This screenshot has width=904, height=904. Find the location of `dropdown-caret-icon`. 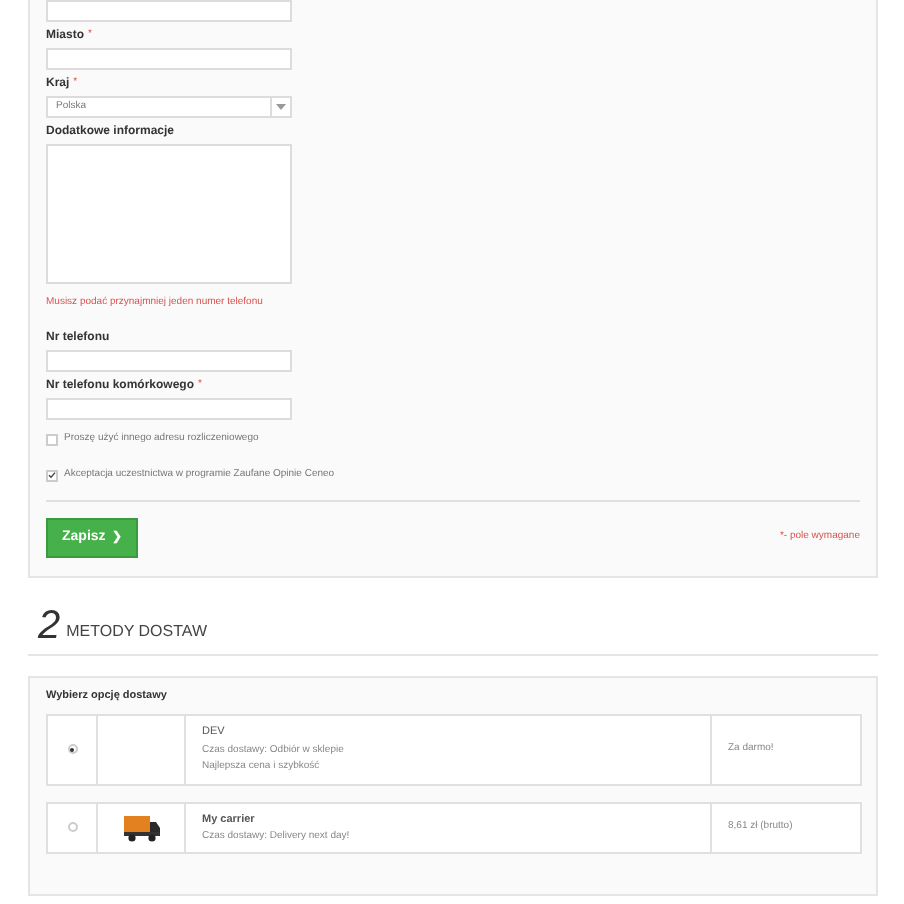

dropdown-caret-icon is located at coordinates (281, 107).